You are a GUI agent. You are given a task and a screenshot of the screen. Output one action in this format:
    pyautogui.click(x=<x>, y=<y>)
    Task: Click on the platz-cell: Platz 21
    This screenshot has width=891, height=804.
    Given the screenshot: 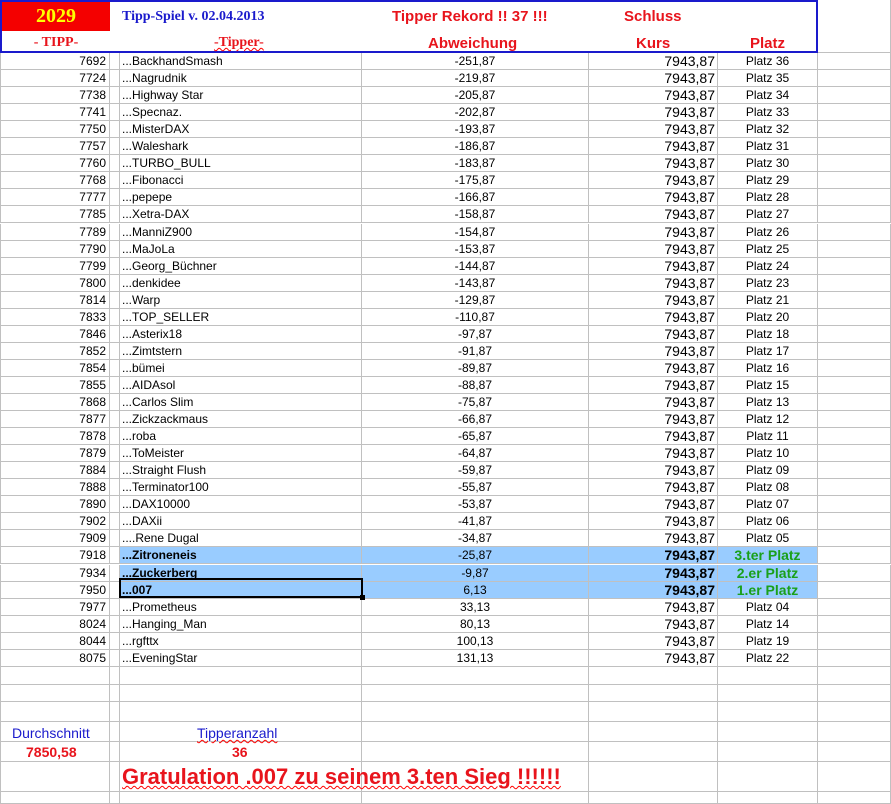 What is the action you would take?
    pyautogui.click(x=768, y=299)
    